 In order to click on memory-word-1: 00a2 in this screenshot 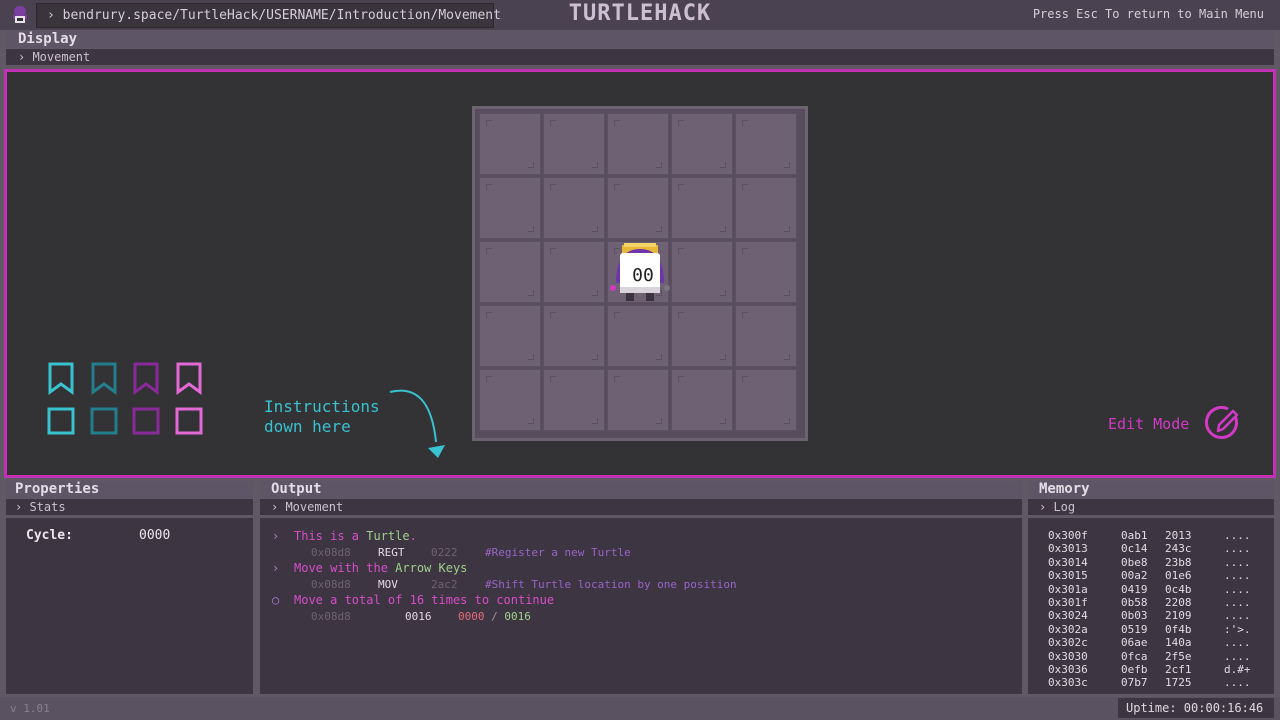, I will do `click(1134, 576)`.